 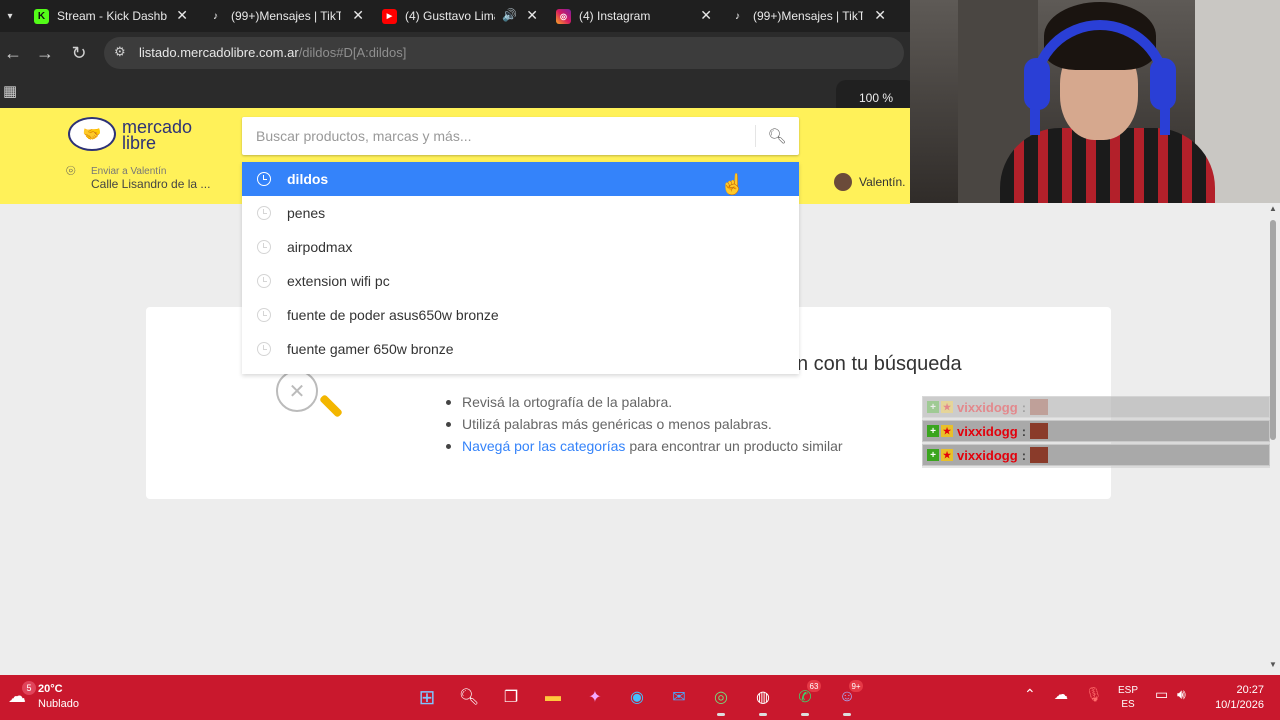 What do you see at coordinates (427, 697) in the screenshot?
I see `start-icon: ⊞` at bounding box center [427, 697].